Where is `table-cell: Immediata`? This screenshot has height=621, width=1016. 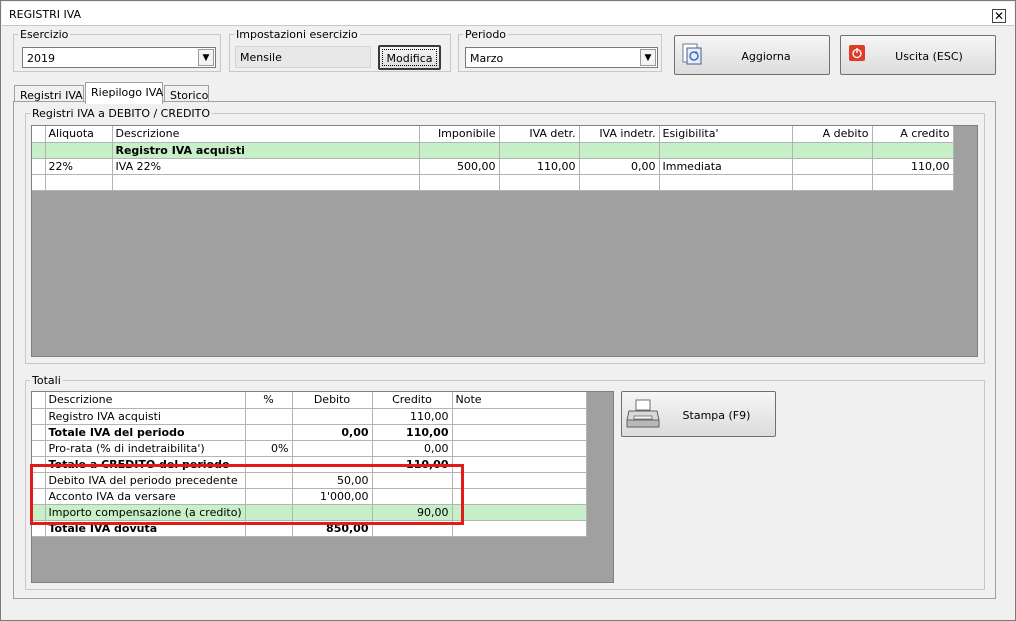
table-cell: Immediata is located at coordinates (726, 166).